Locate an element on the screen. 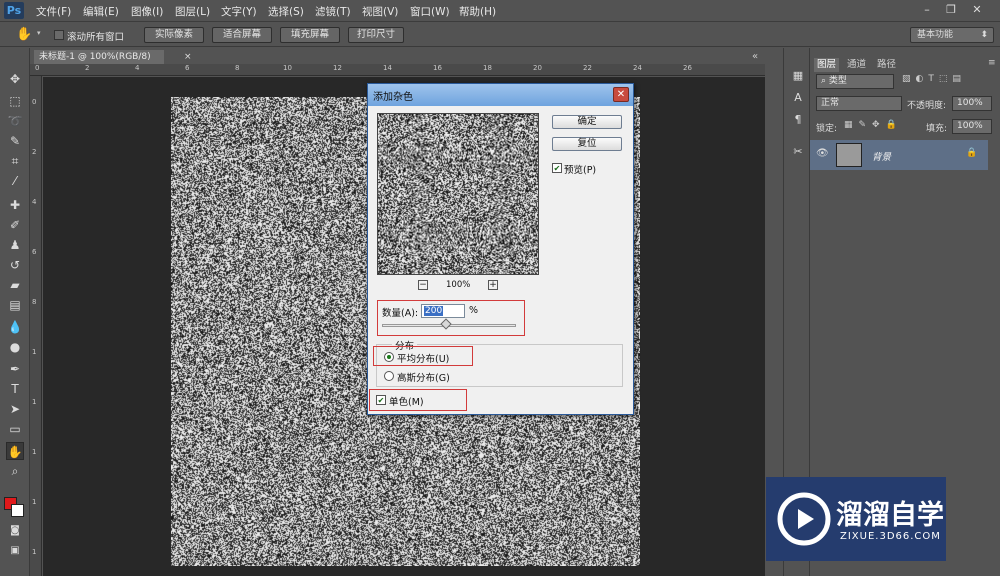 The height and width of the screenshot is (576, 1000). fill-input: 100% is located at coordinates (972, 126).